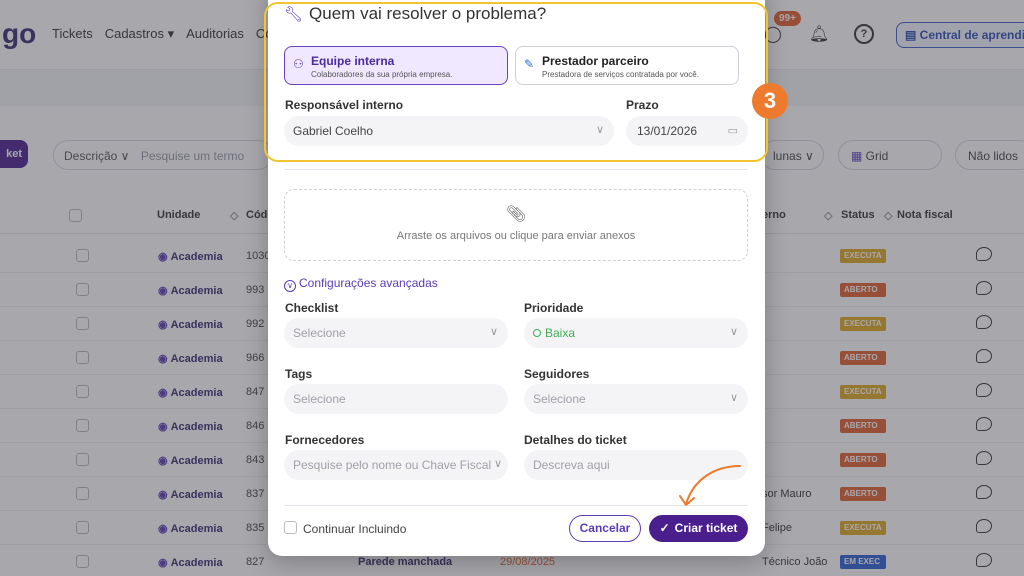 The height and width of the screenshot is (576, 1024). I want to click on suppliers-label: Fornecedores, so click(325, 440).